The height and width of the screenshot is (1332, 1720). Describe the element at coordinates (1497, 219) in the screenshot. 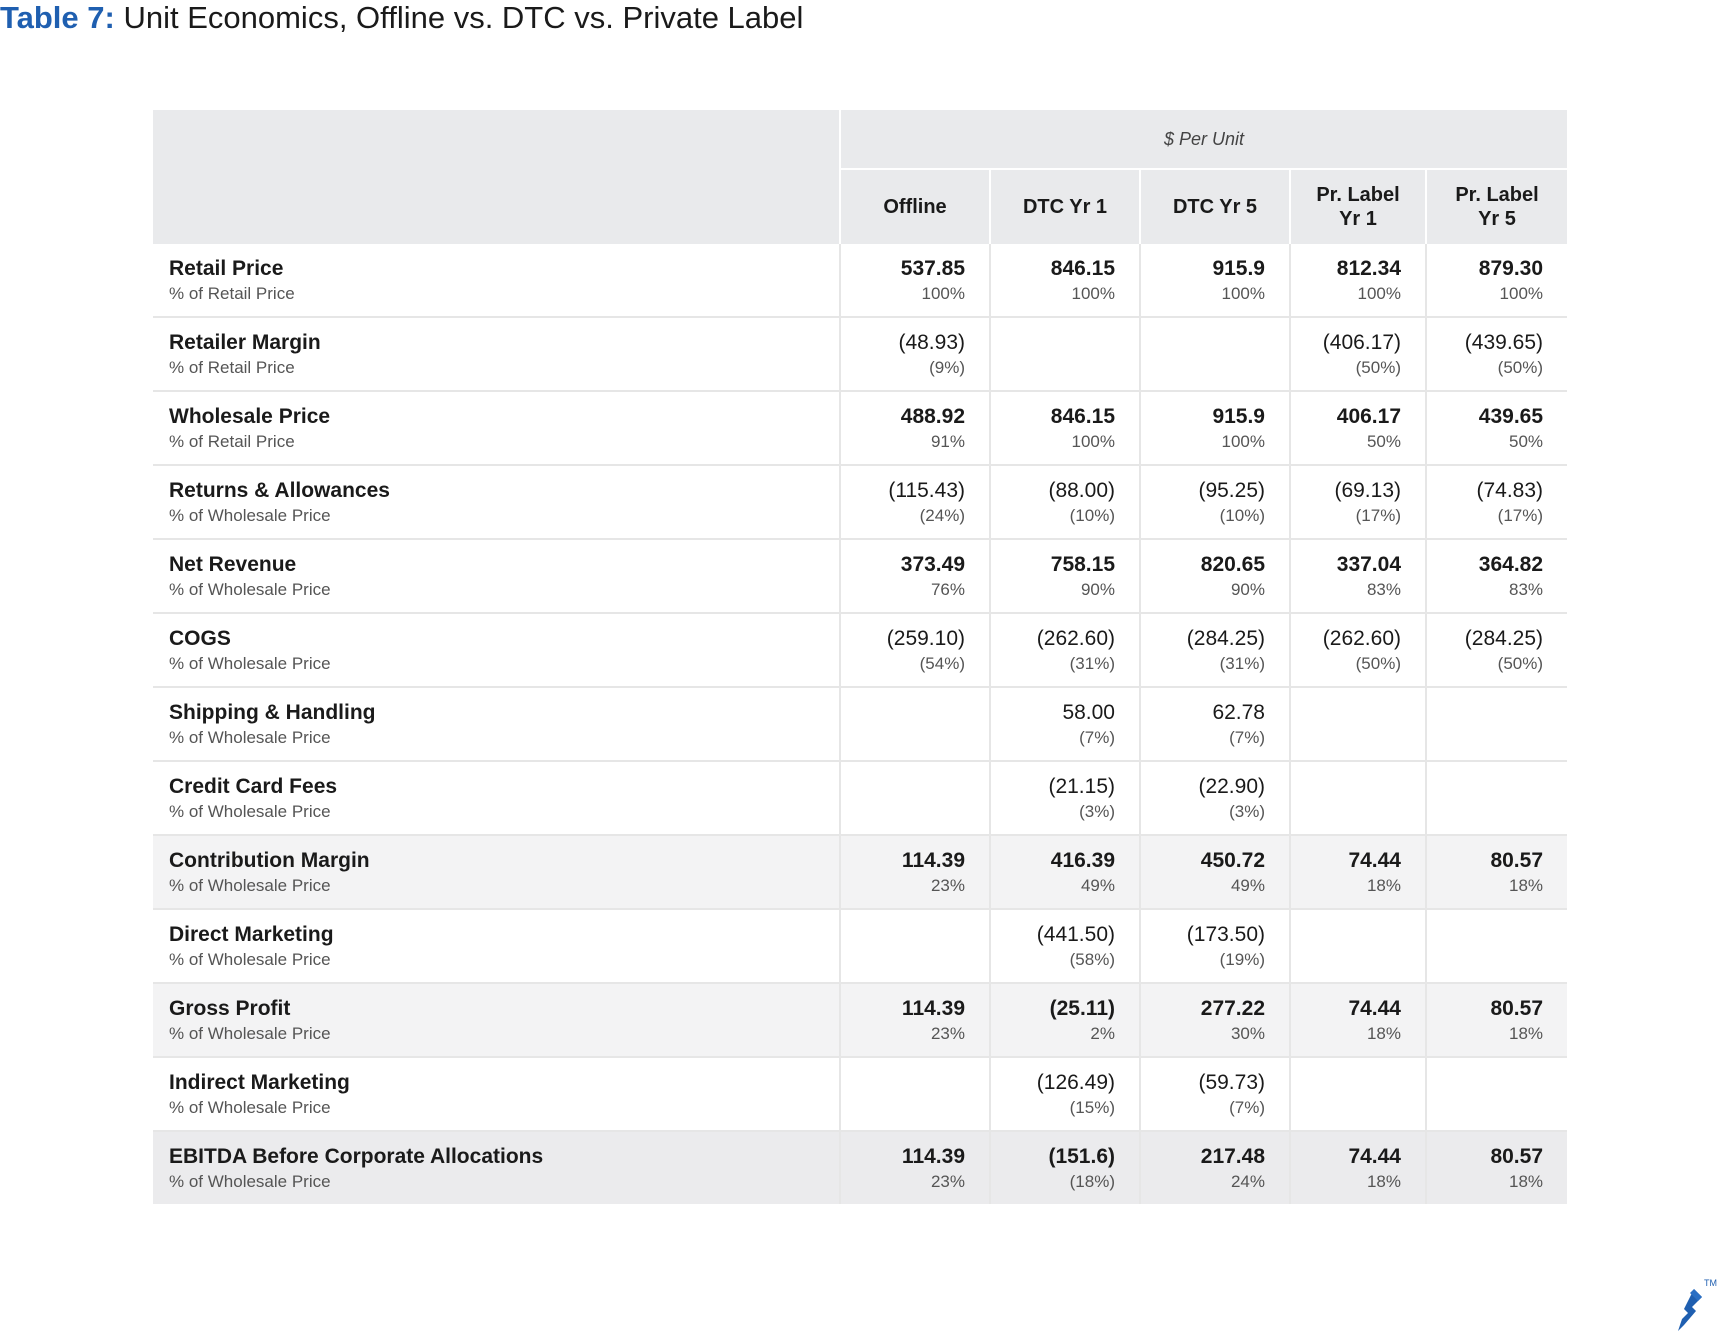

I see `column-header-line2: Yr 5` at that location.